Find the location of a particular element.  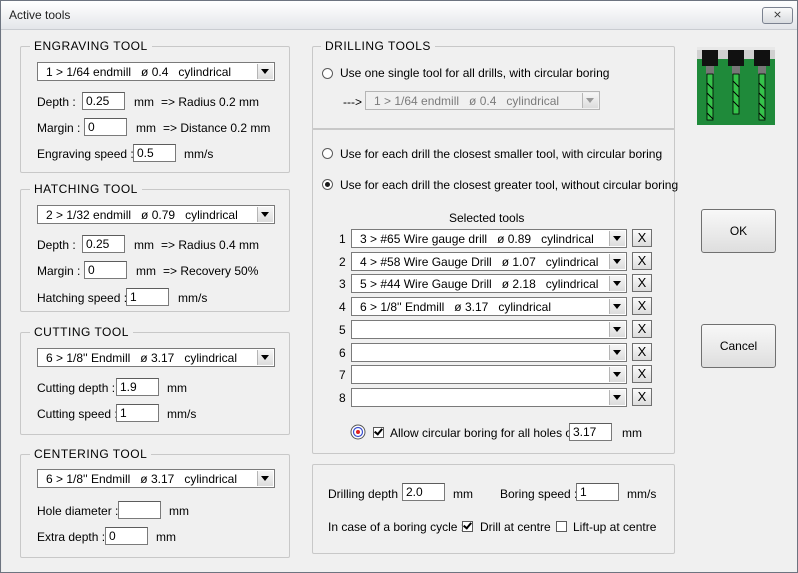

engraving-tool-select: 1 > 1/64 endmill ø 0.4 cylindrical is located at coordinates (156, 71).